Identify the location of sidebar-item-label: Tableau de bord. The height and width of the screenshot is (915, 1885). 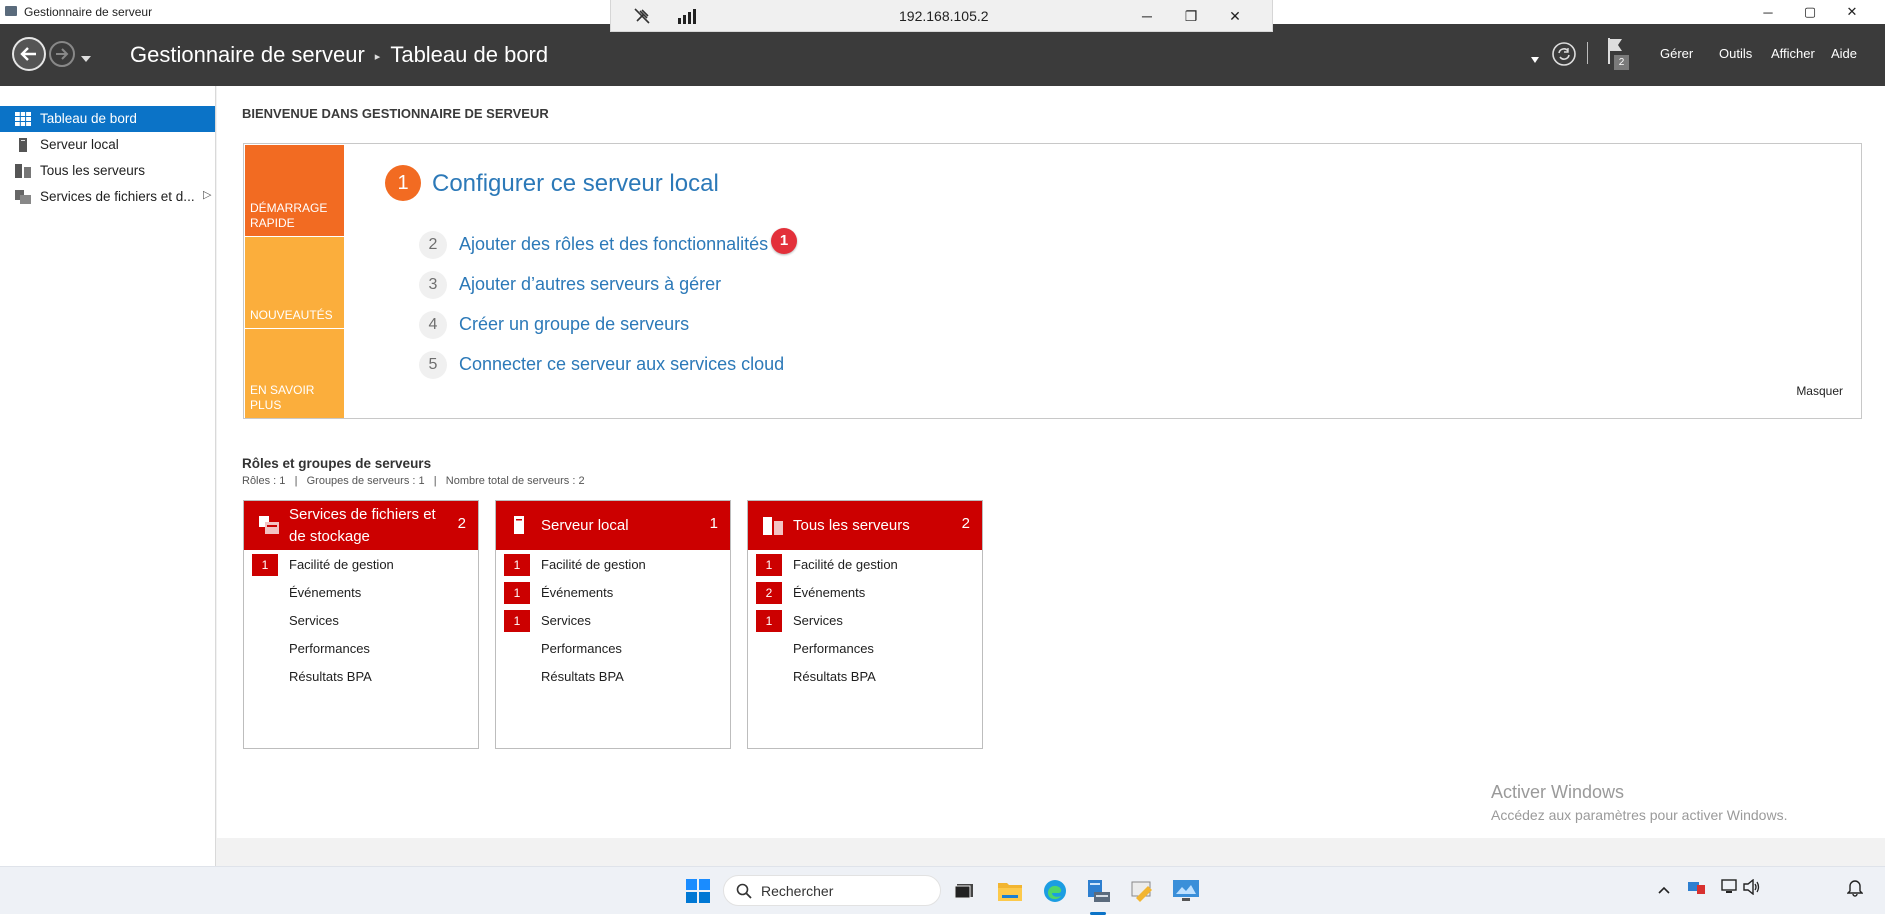
(88, 118).